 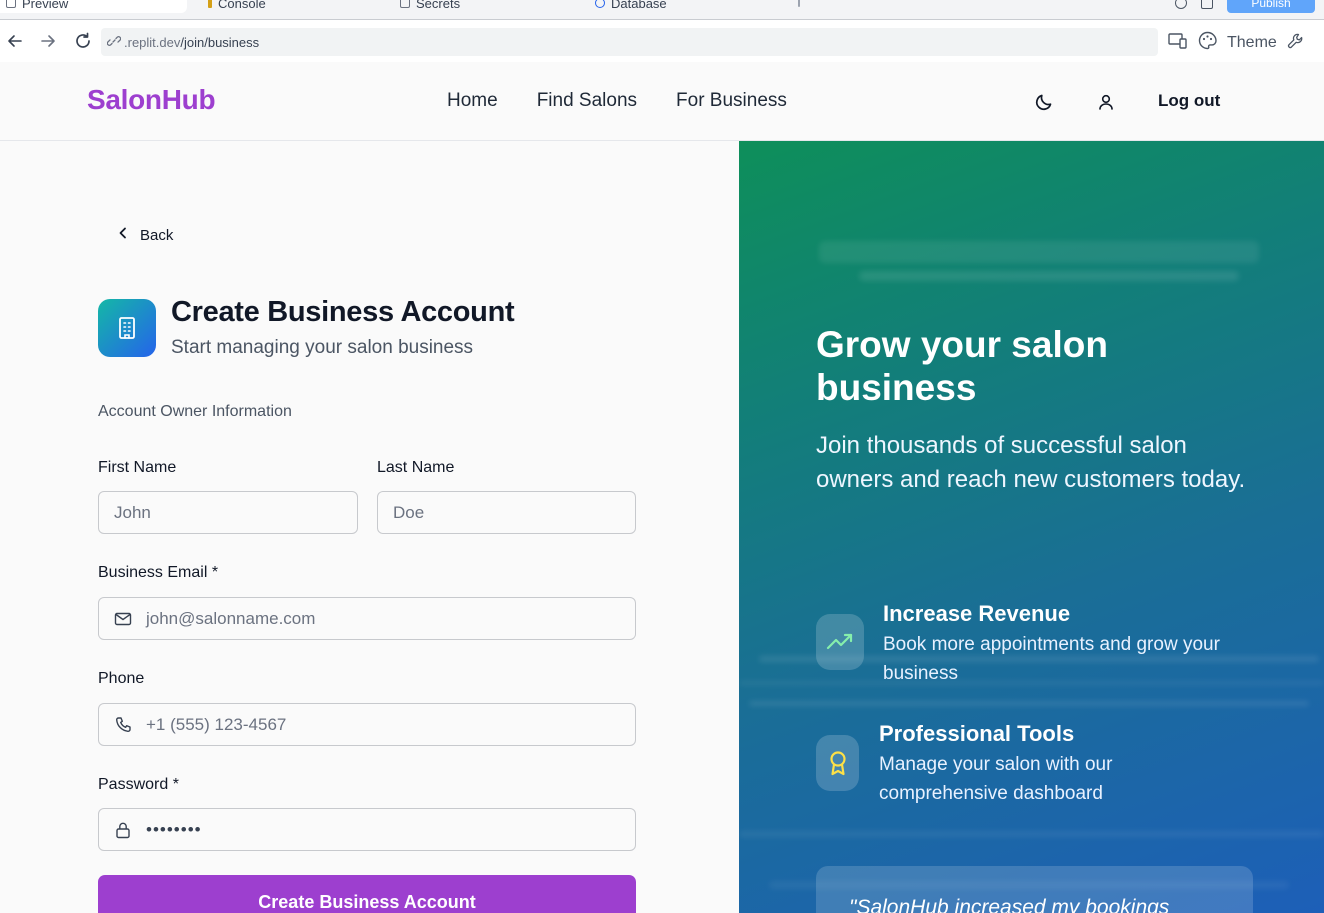 I want to click on feature-title: Increase Revenue, so click(x=977, y=613).